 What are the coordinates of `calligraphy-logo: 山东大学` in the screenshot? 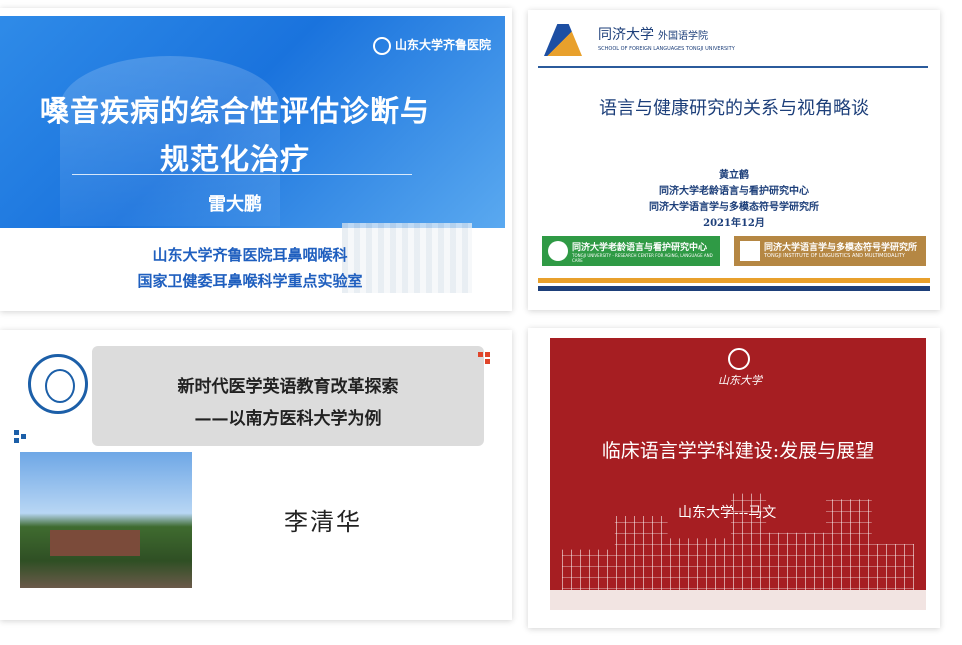 It's located at (740, 380).